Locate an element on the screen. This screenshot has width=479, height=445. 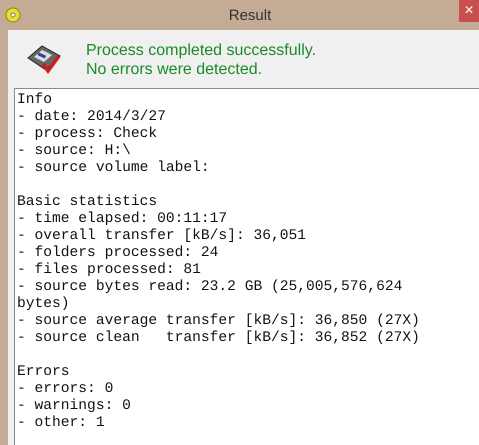
report-line: - folders processed: 24 is located at coordinates (118, 253).